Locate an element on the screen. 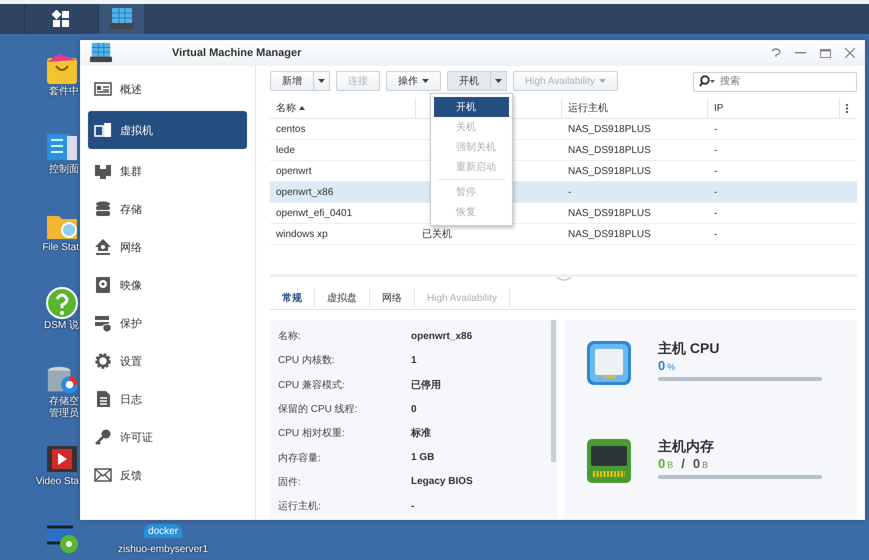  table-cell: windows xp is located at coordinates (302, 234).